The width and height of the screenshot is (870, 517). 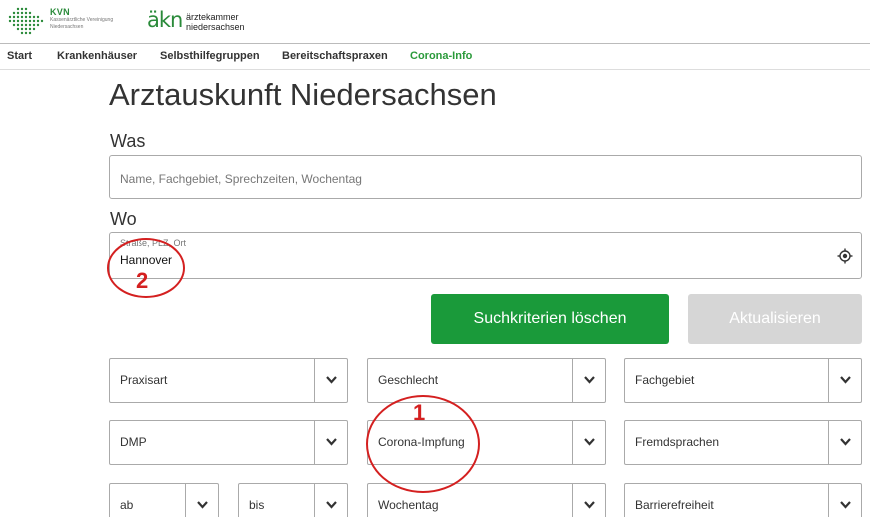 I want to click on corona-impfung-chevron-box, so click(x=588, y=442).